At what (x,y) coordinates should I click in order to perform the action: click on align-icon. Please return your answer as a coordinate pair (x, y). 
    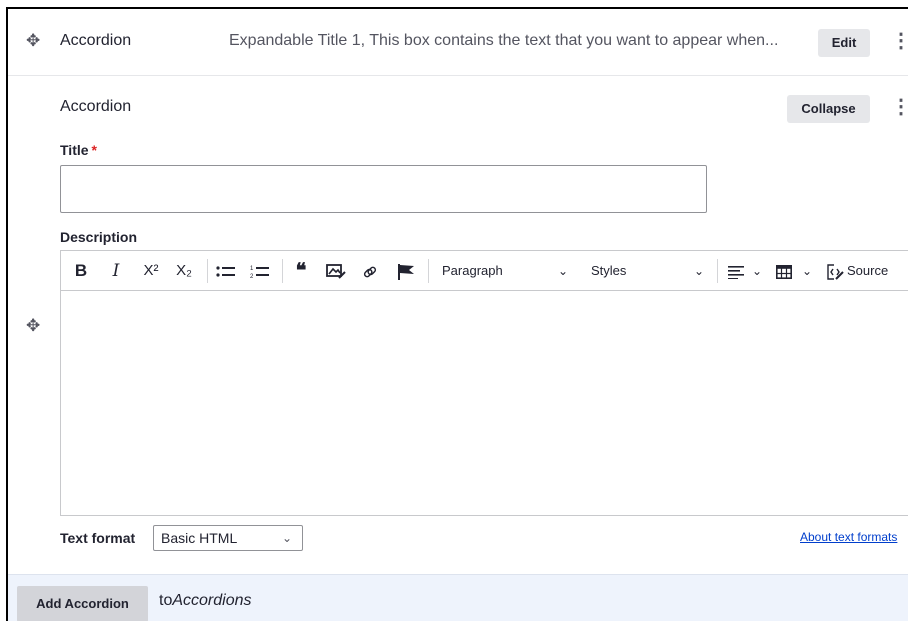
    Looking at the image, I should click on (736, 271).